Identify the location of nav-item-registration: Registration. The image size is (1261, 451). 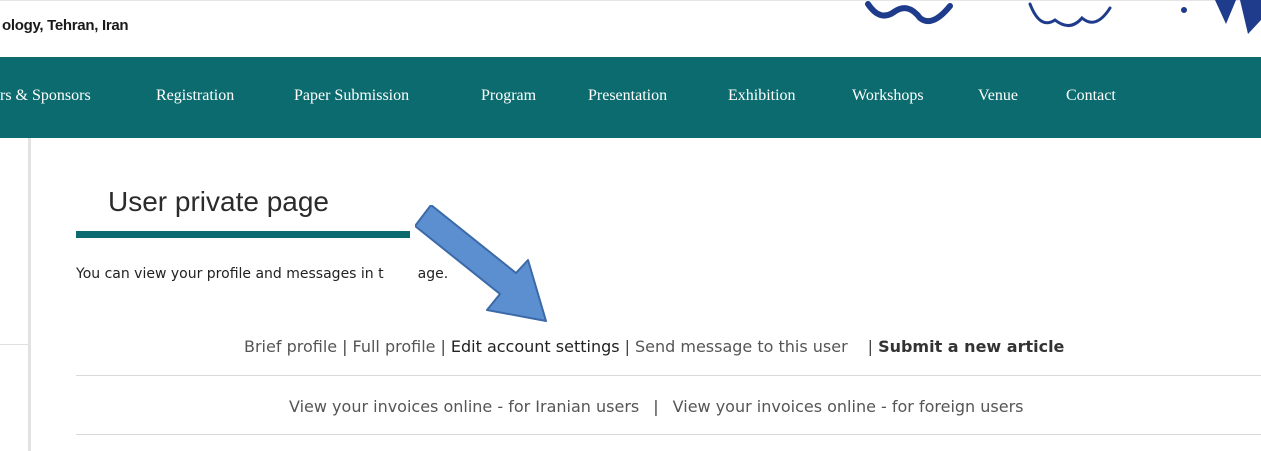
(195, 96).